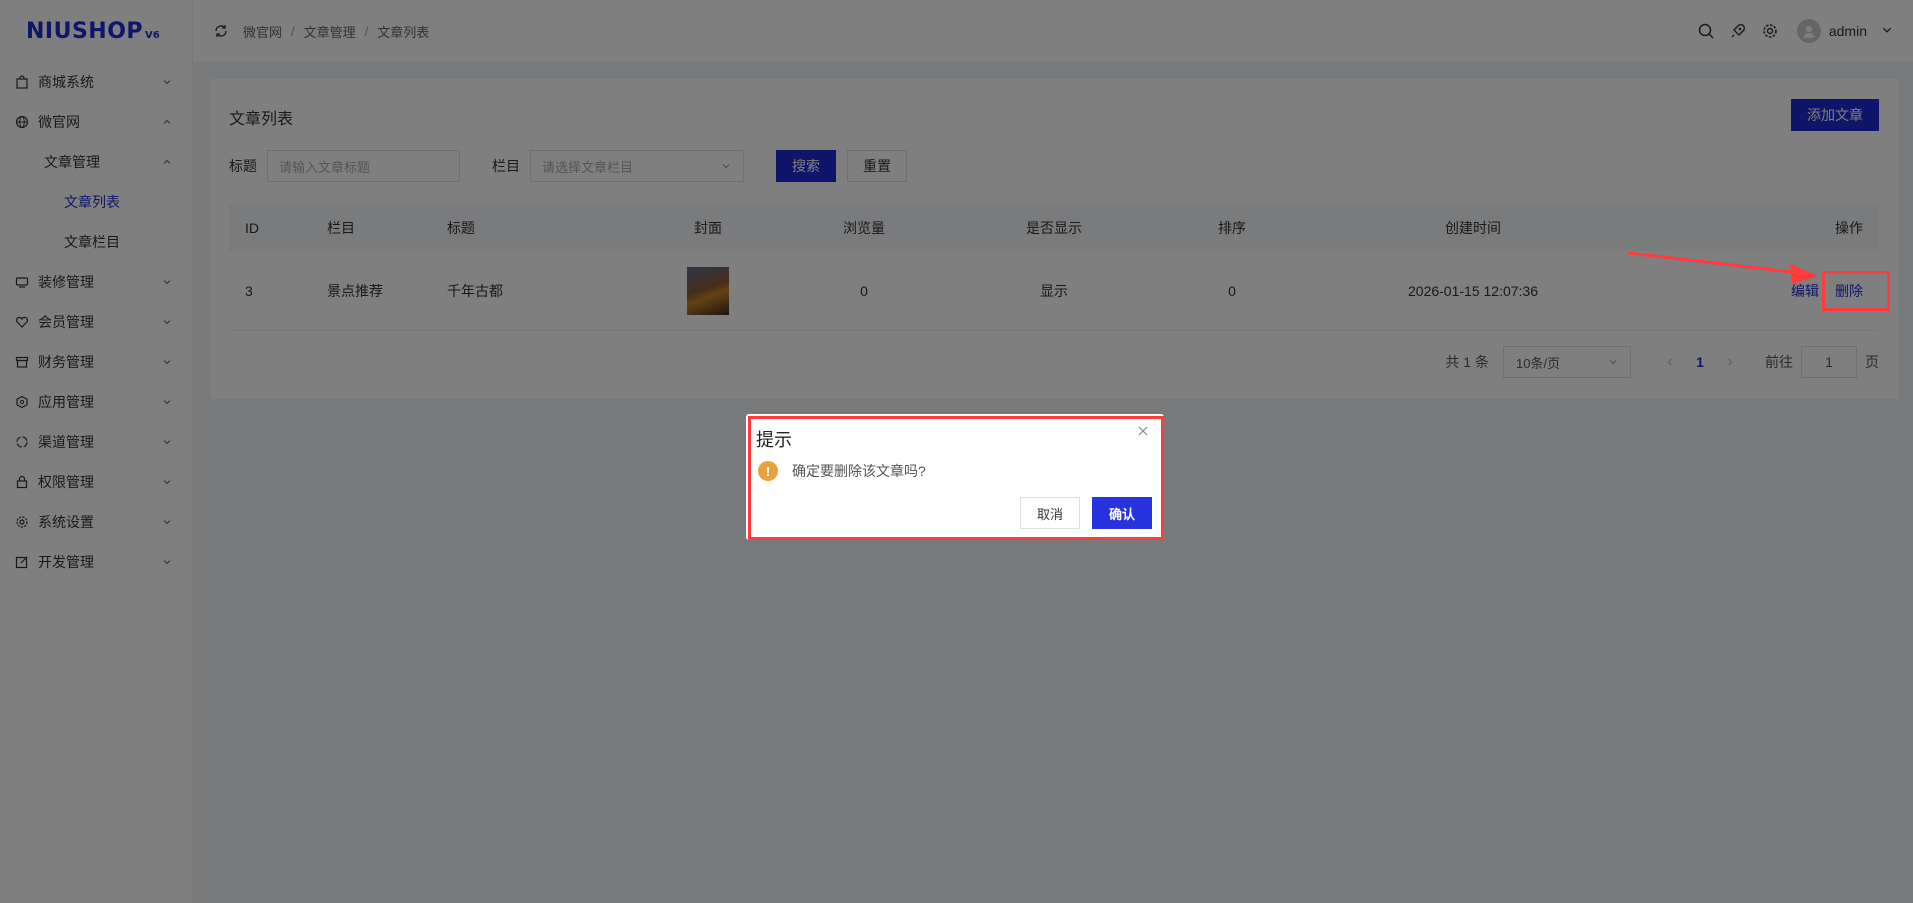  What do you see at coordinates (859, 471) in the screenshot?
I see `dialog-message: 确定要删除该文章吗?` at bounding box center [859, 471].